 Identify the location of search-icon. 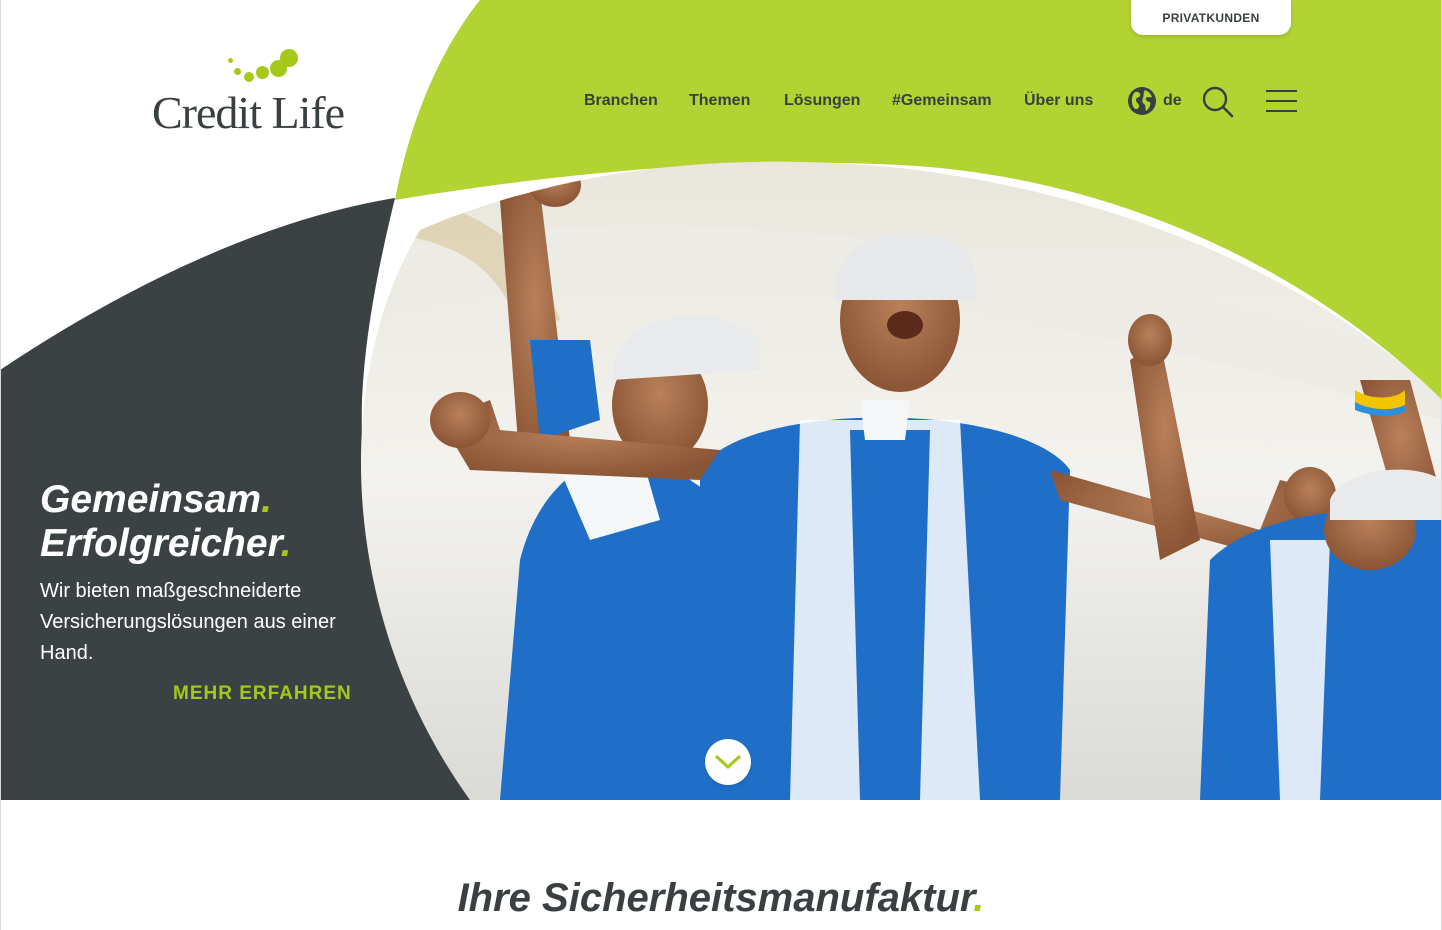
(1218, 102).